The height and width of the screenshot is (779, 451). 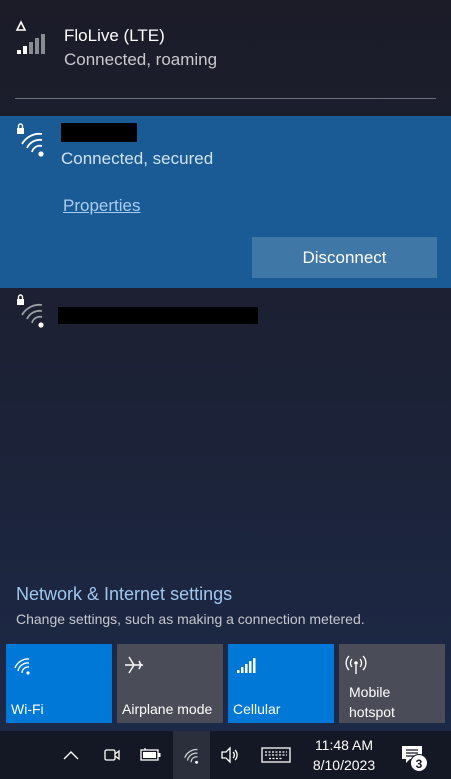 What do you see at coordinates (344, 257) in the screenshot?
I see `disconnect-button: Disconnect` at bounding box center [344, 257].